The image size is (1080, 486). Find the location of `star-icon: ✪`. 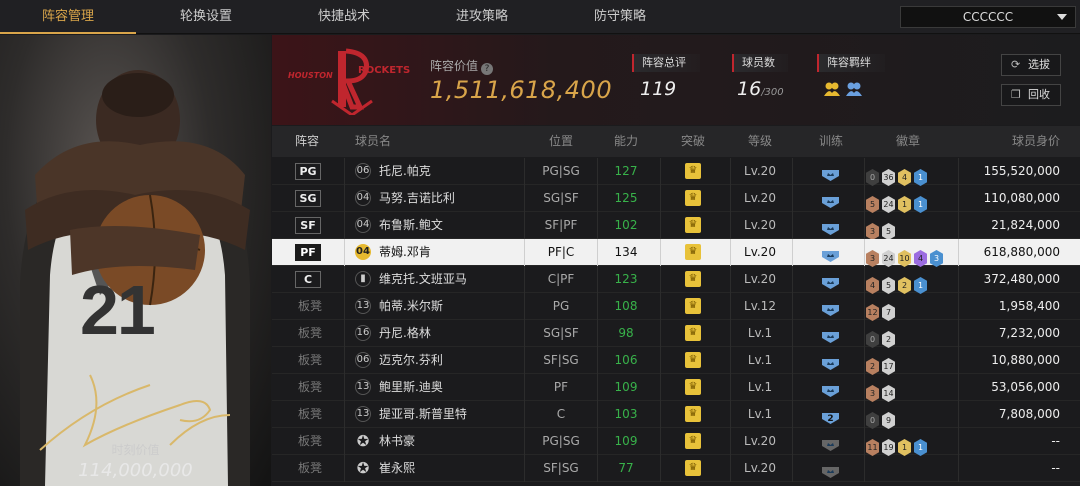

star-icon: ✪ is located at coordinates (363, 441).